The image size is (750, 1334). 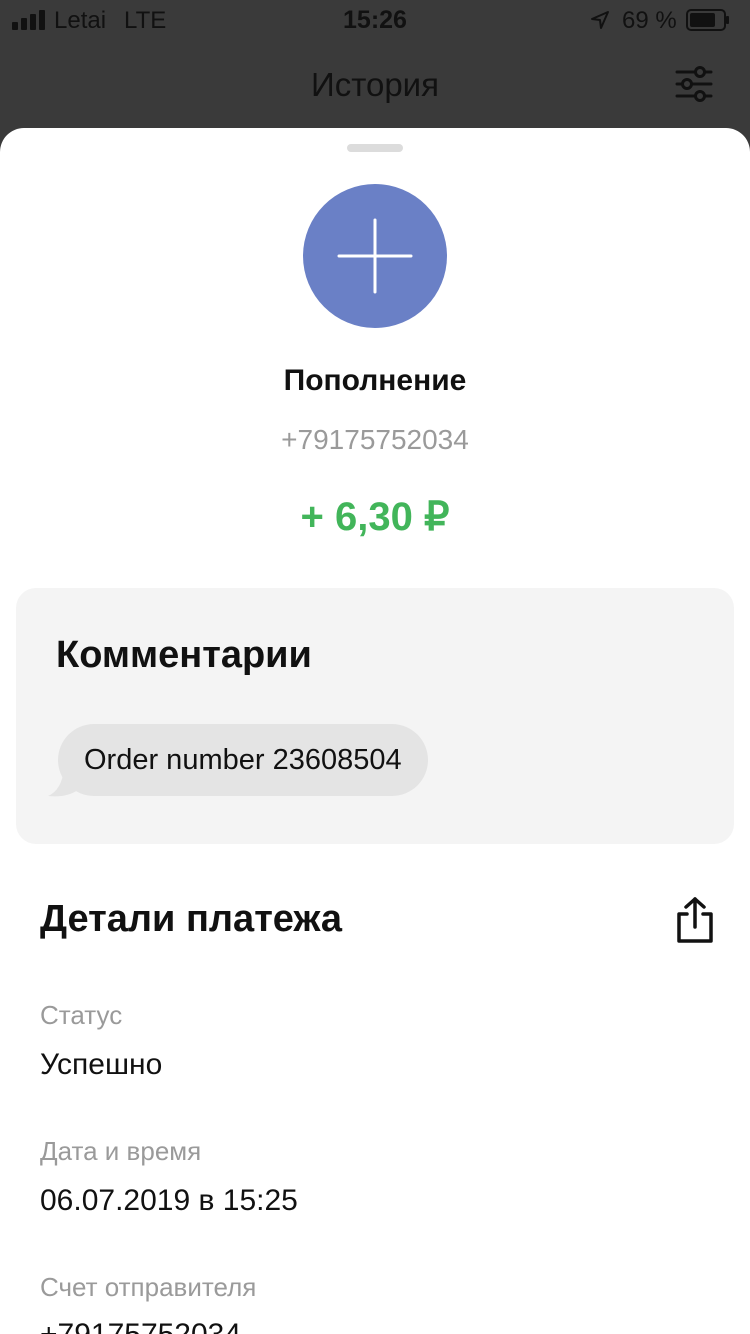 I want to click on share-icon, so click(x=695, y=920).